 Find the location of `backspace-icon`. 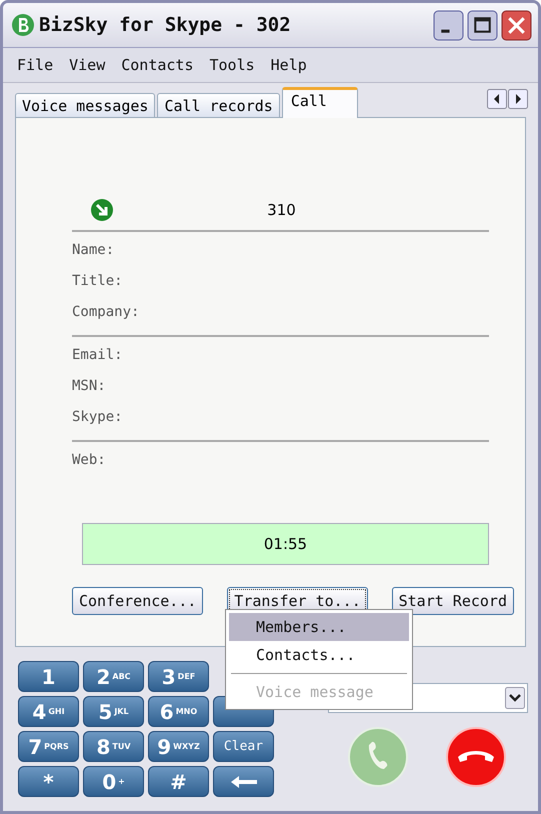

backspace-icon is located at coordinates (243, 781).